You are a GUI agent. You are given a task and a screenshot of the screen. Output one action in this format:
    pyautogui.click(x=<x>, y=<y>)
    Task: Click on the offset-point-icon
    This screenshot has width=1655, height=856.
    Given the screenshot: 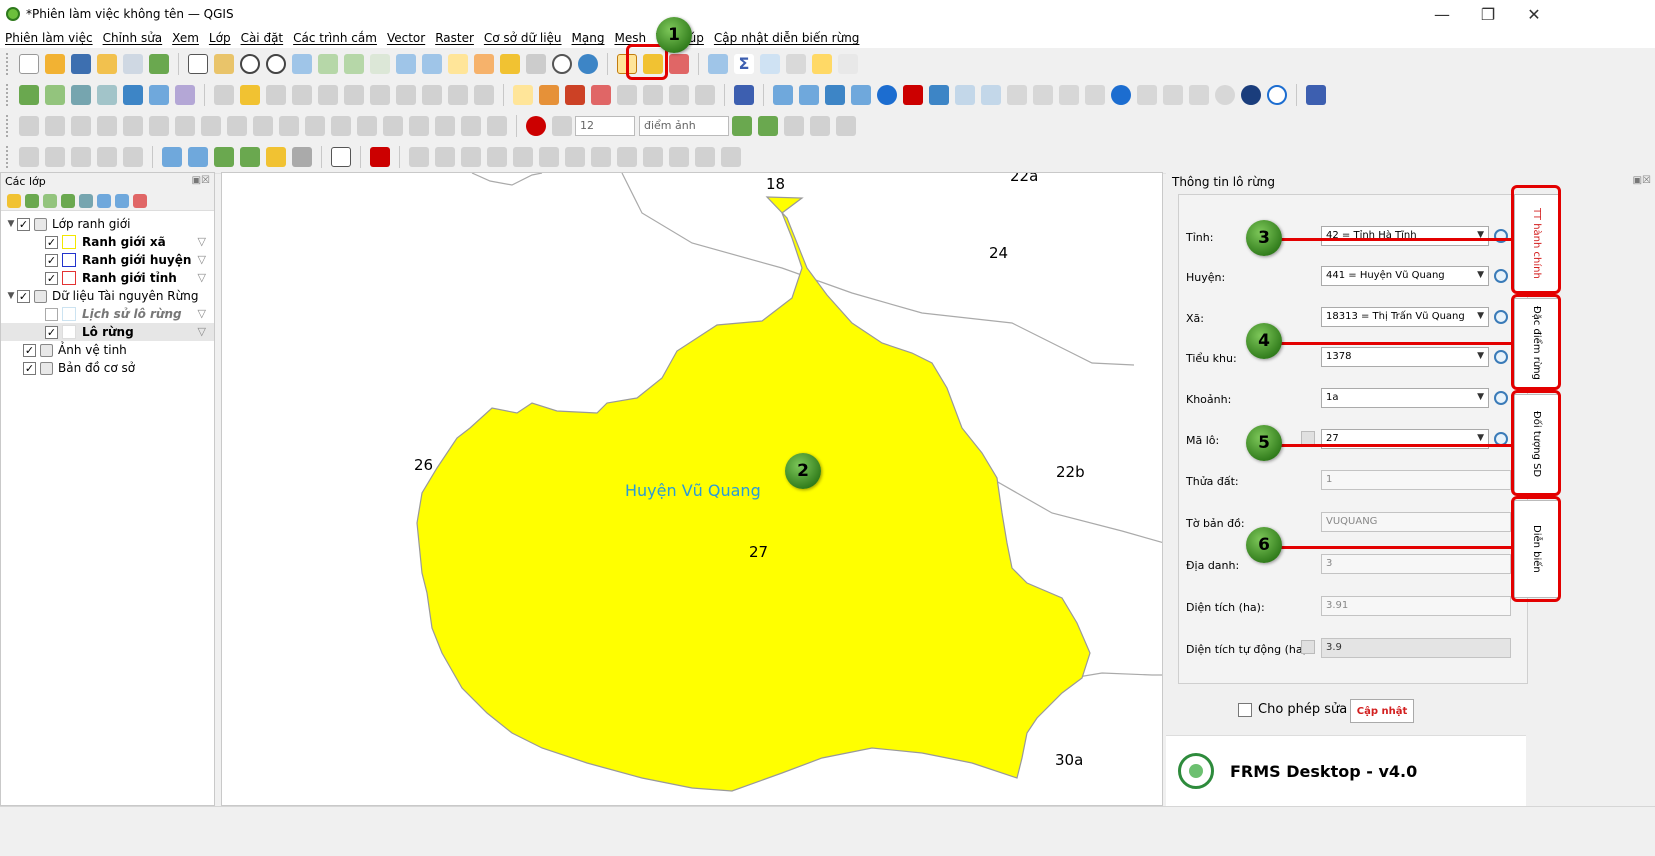 What is the action you would take?
    pyautogui.click(x=471, y=126)
    